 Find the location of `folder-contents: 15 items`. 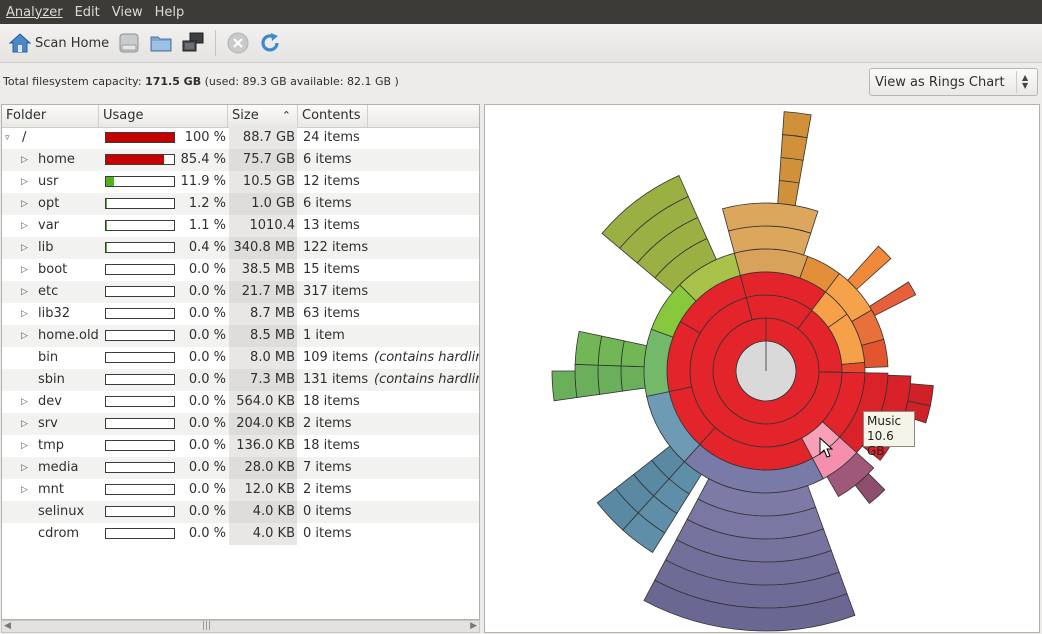

folder-contents: 15 items is located at coordinates (331, 269).